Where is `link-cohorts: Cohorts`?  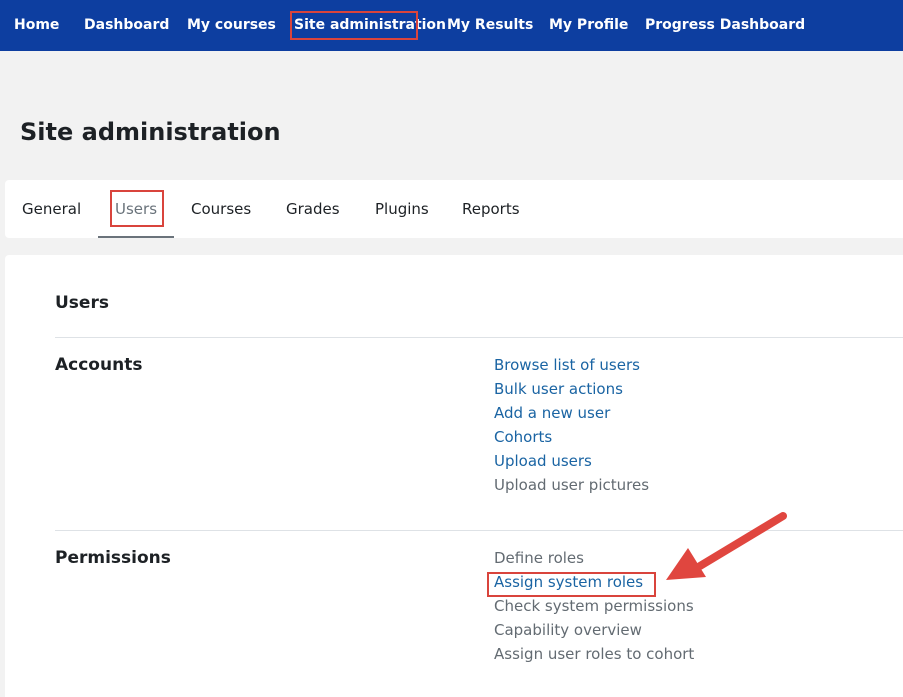 link-cohorts: Cohorts is located at coordinates (523, 437).